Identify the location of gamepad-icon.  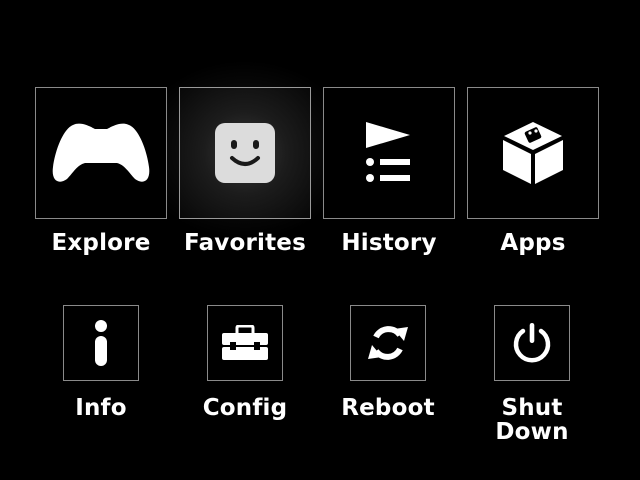
(101, 153).